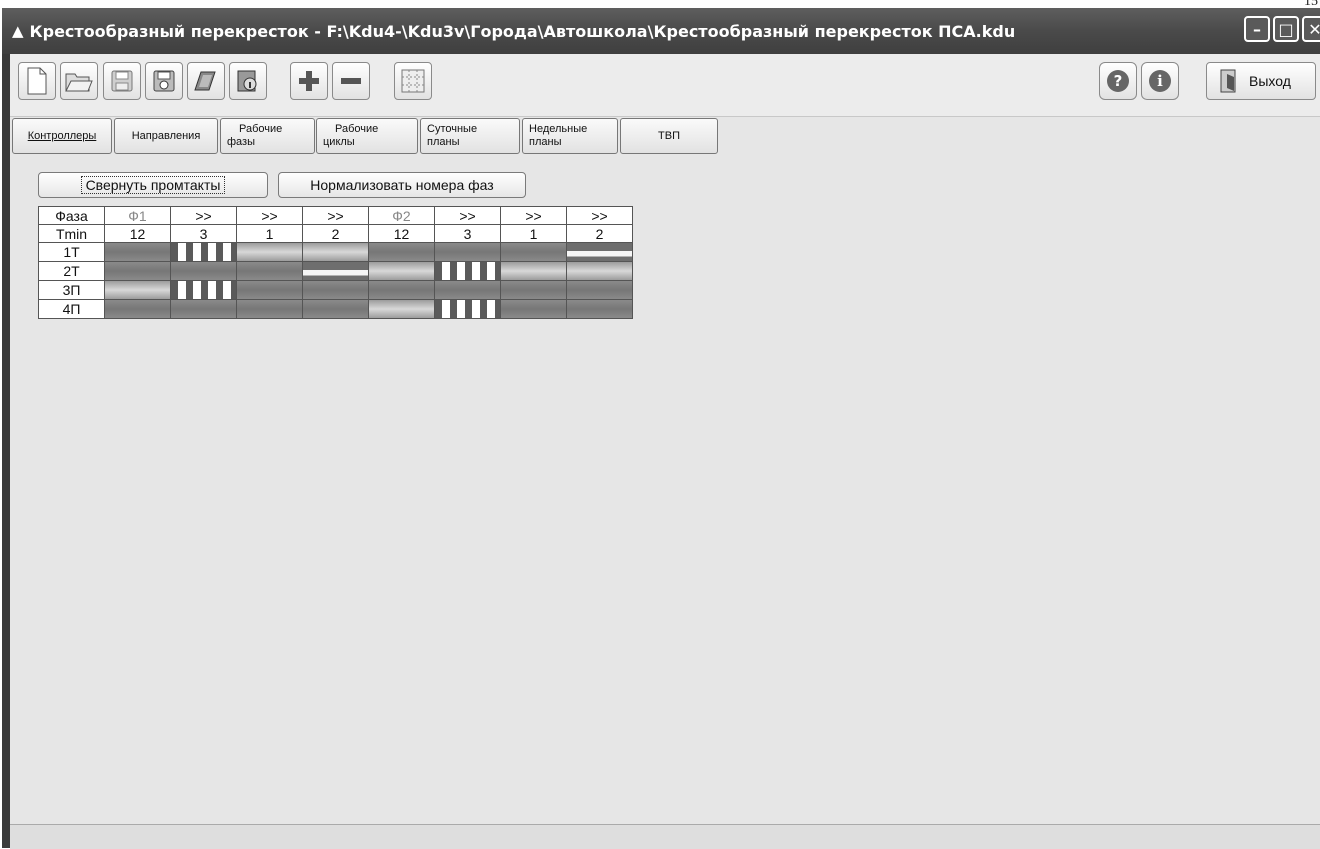 The width and height of the screenshot is (1320, 849). Describe the element at coordinates (665, 85) in the screenshot. I see `toolbar: ? i Выход` at that location.